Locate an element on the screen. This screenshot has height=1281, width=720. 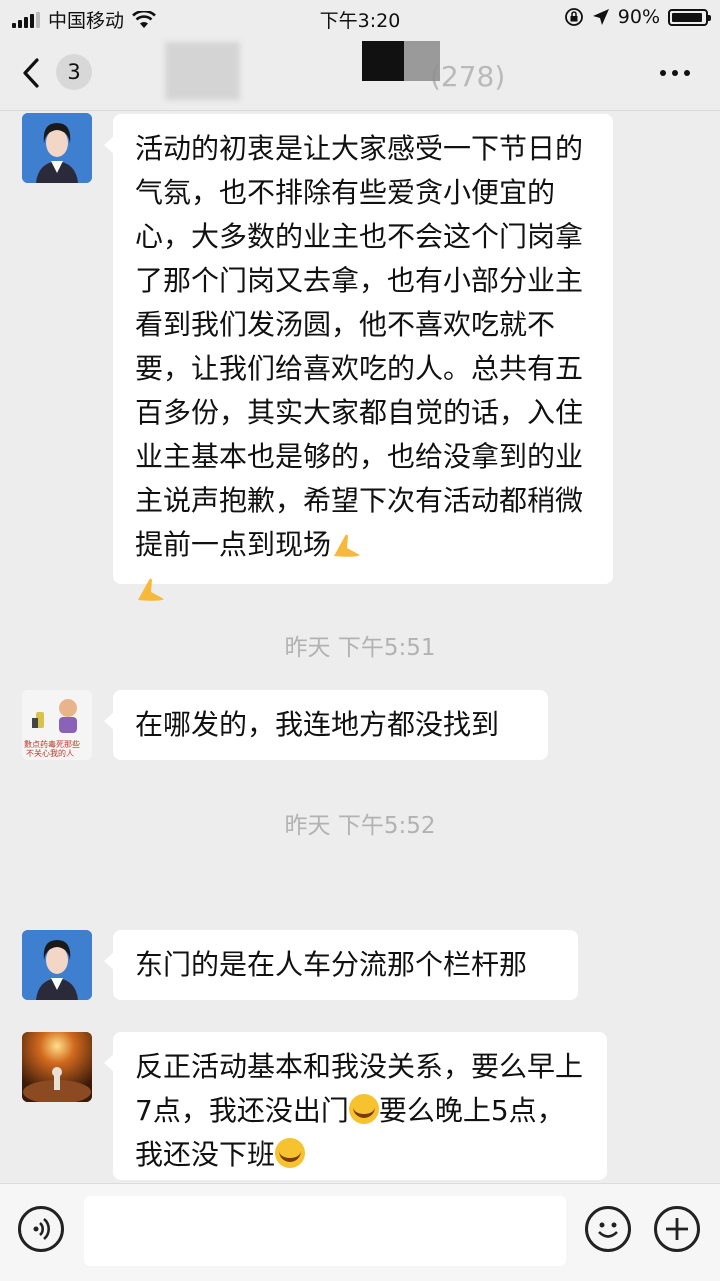
chat-title: (278) is located at coordinates (468, 76).